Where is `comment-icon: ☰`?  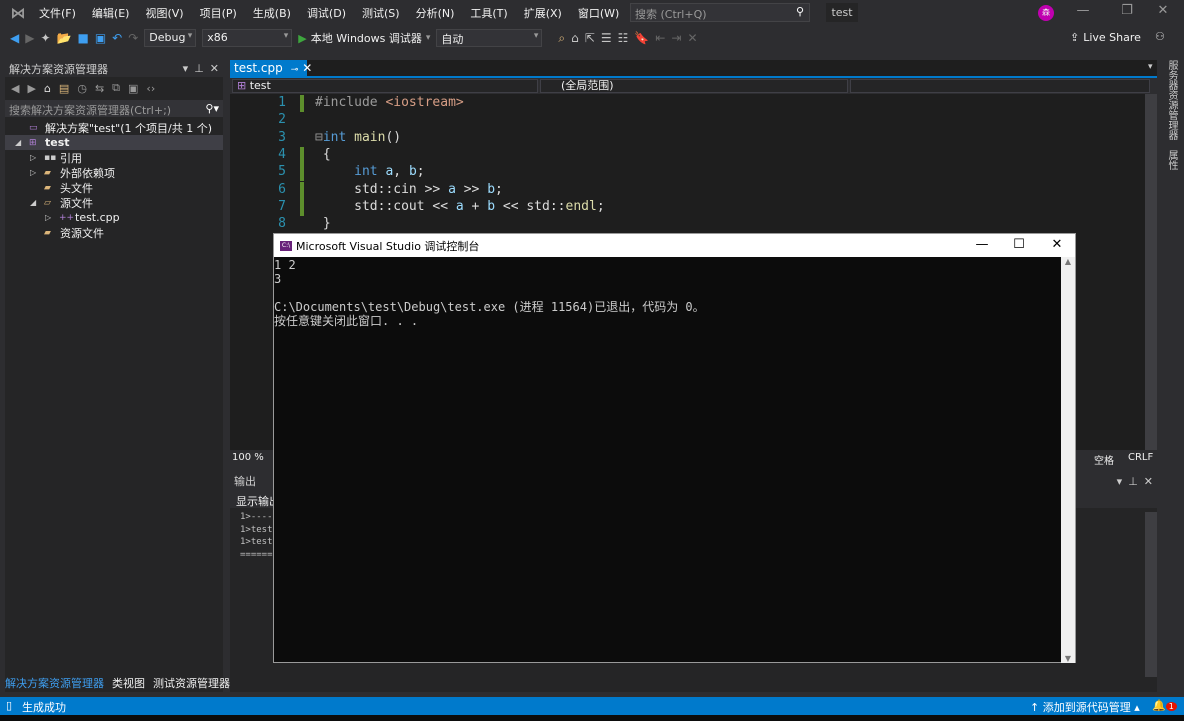 comment-icon: ☰ is located at coordinates (606, 38).